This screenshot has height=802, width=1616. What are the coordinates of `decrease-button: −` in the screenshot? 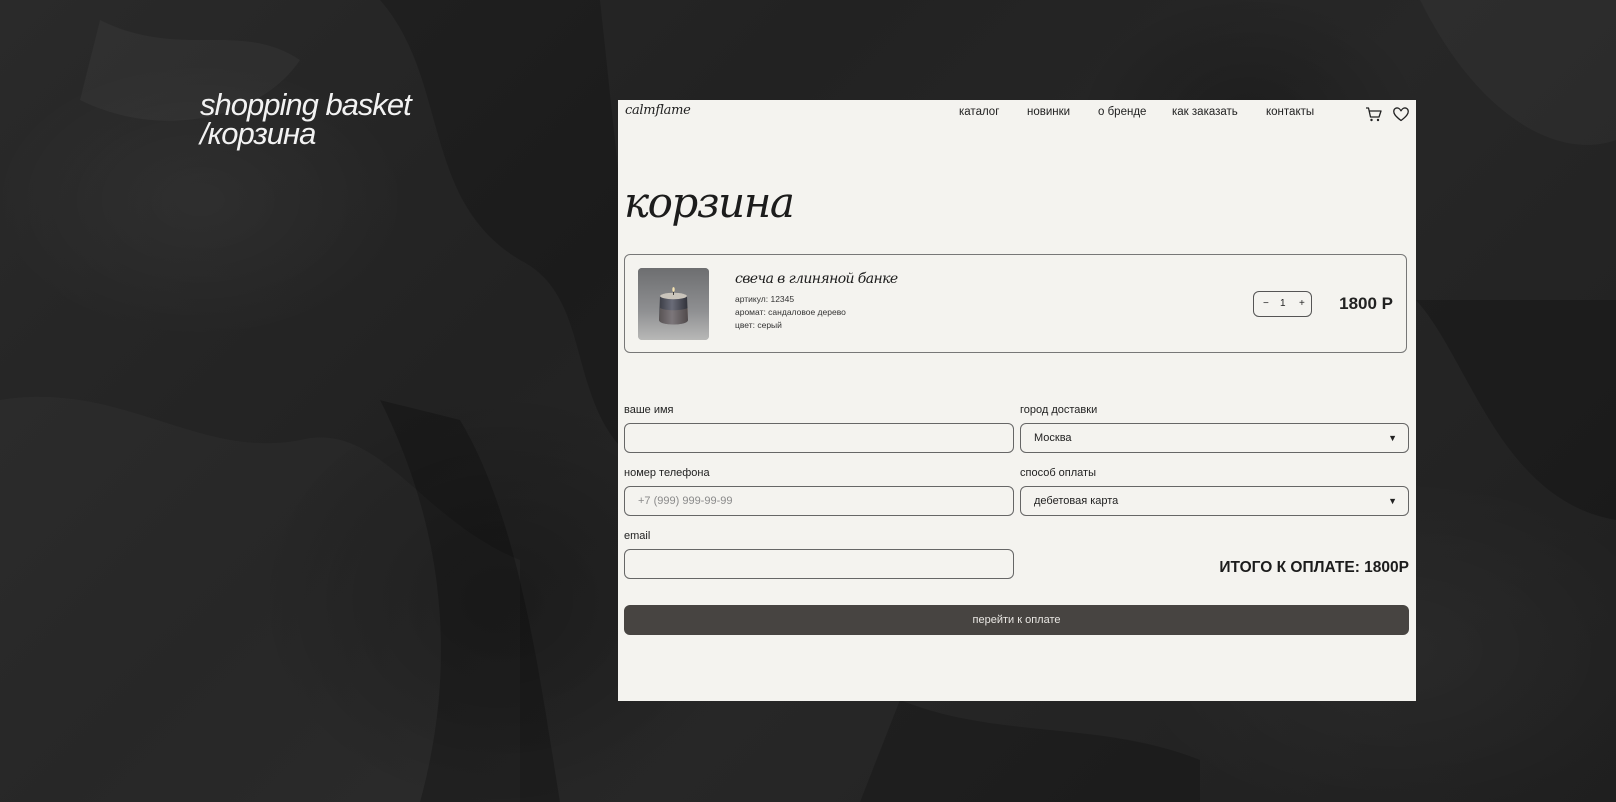 It's located at (1266, 303).